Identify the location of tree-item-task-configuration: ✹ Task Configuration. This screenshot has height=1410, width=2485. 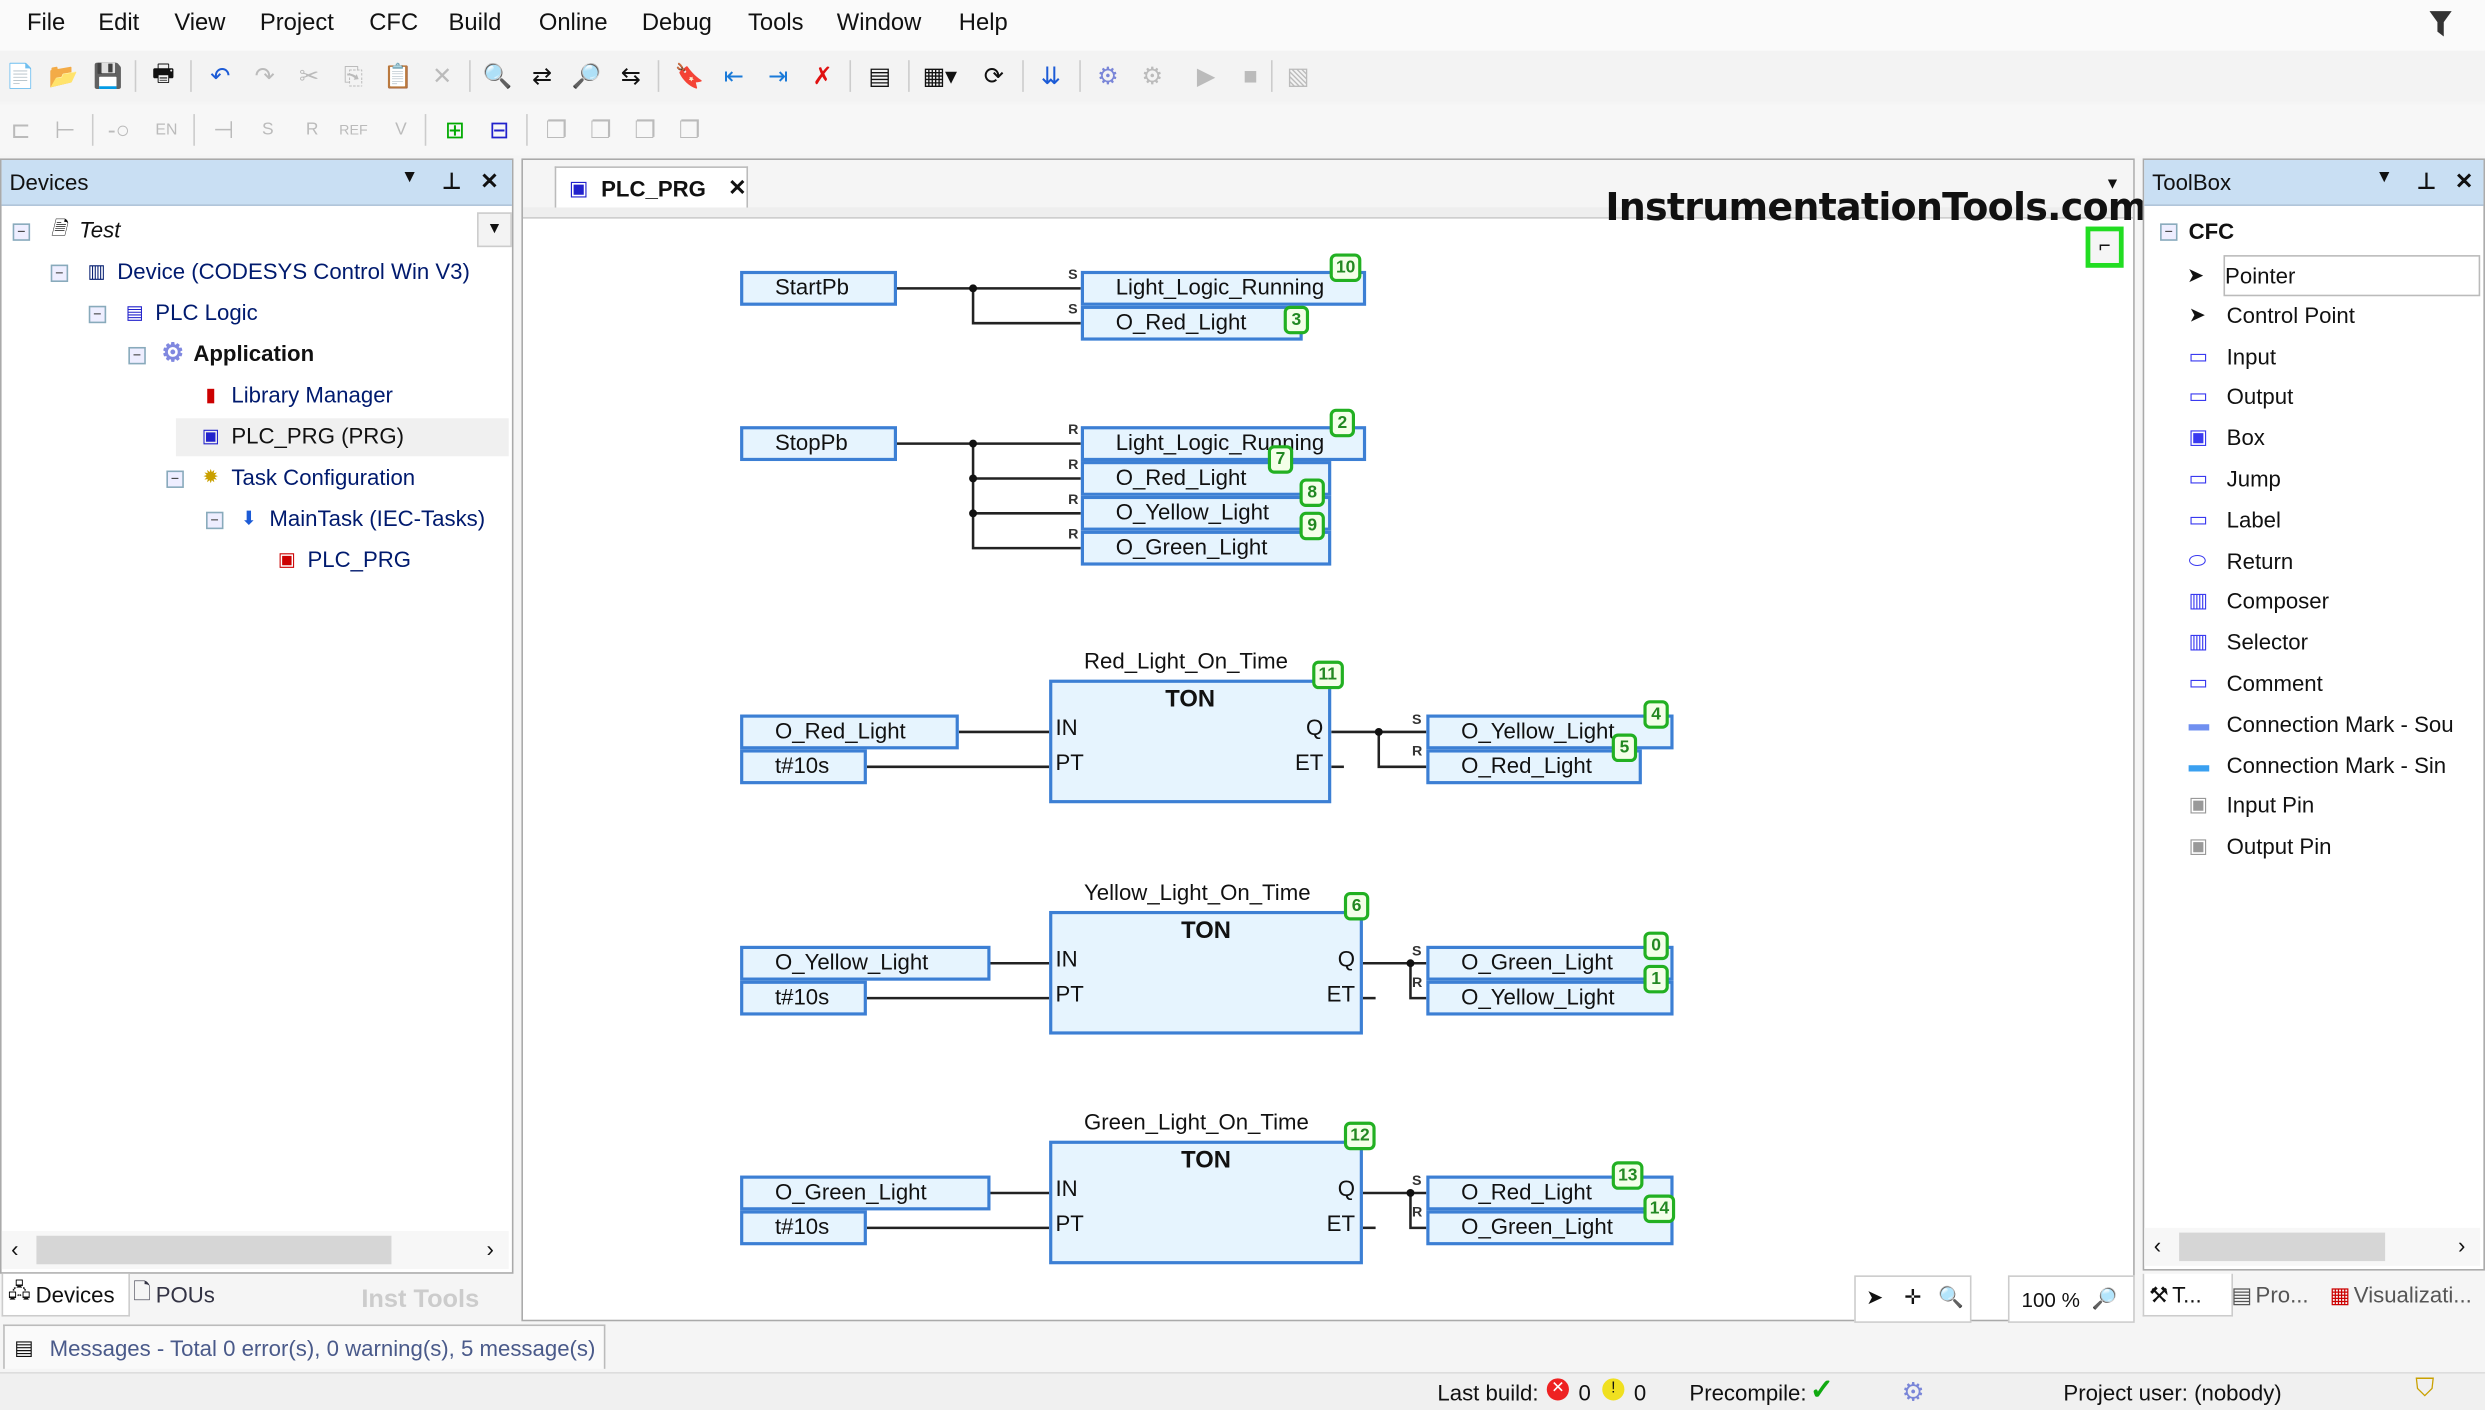
(306, 476).